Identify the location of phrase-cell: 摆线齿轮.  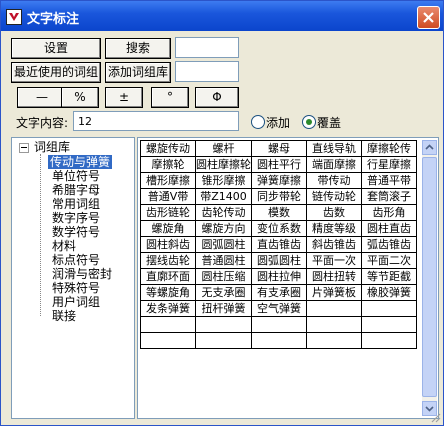
(168, 260).